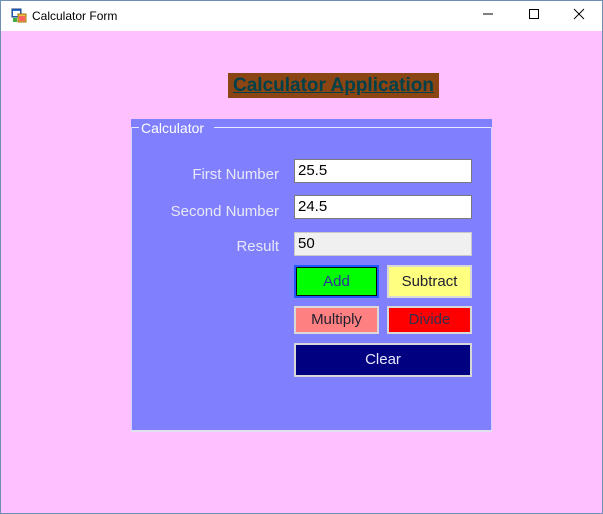 This screenshot has height=514, width=603. I want to click on groupbox-title: Calculator, so click(173, 128).